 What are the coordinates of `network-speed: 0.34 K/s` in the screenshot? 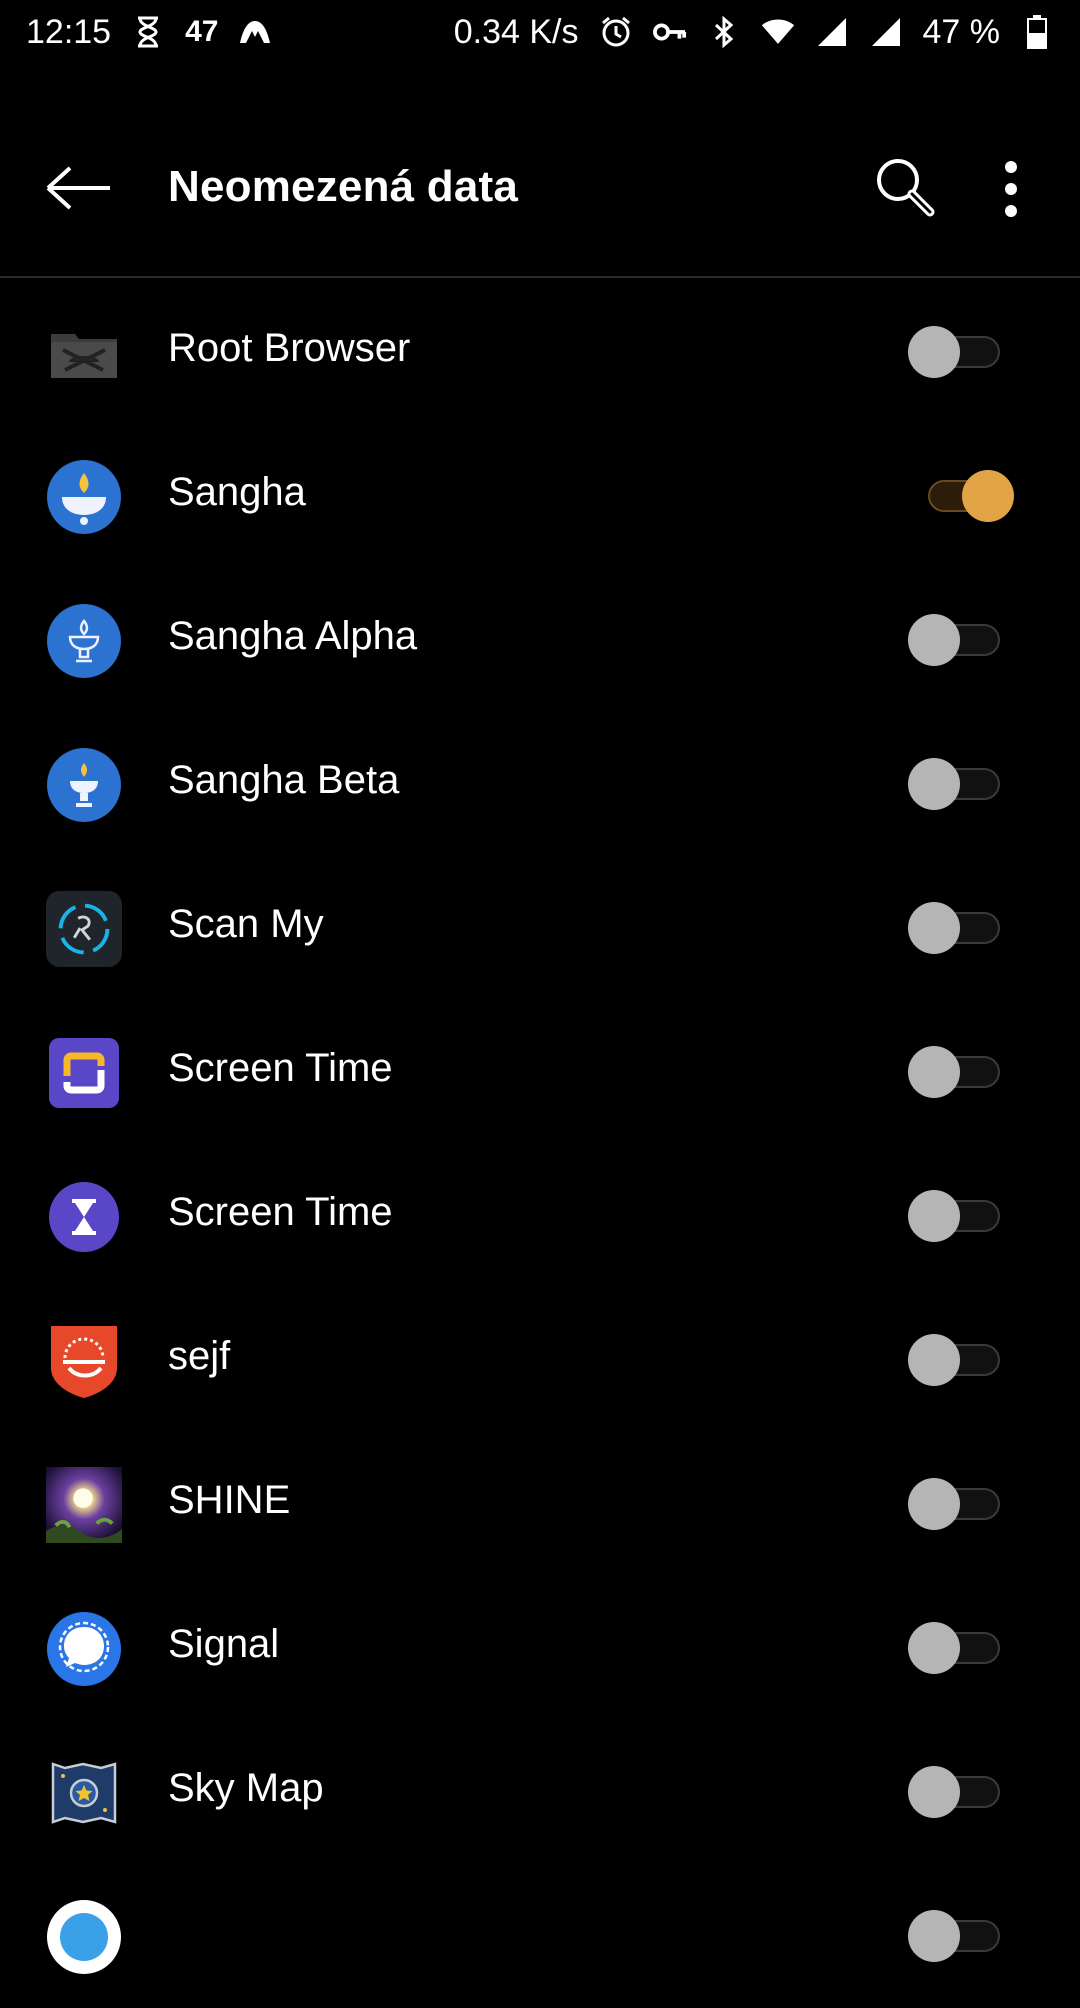 It's located at (516, 31).